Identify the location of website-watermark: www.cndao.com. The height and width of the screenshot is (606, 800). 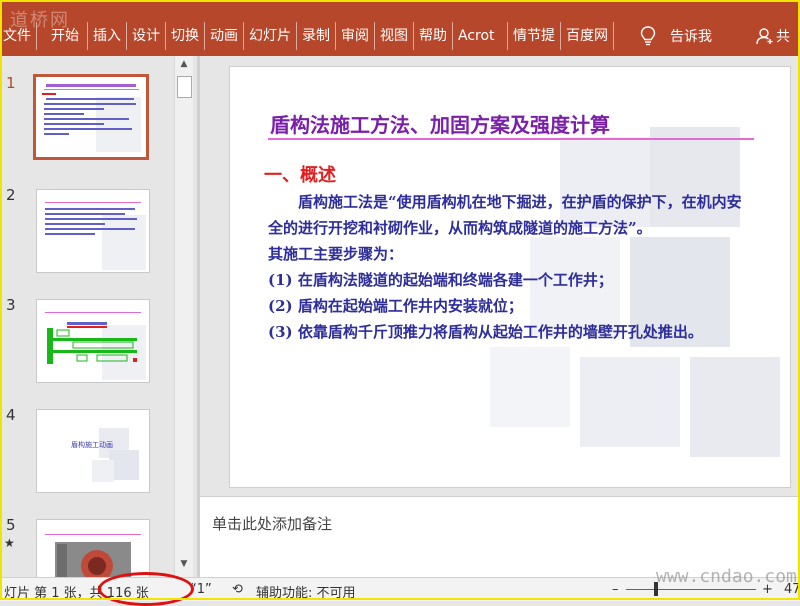
(726, 576).